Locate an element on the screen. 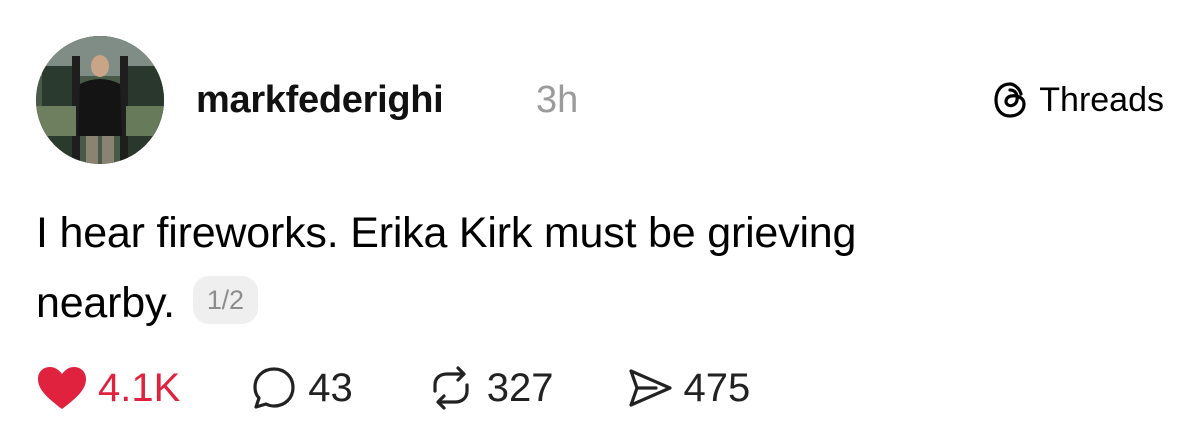 The width and height of the screenshot is (1200, 430). like-button: 4.1K is located at coordinates (108, 388).